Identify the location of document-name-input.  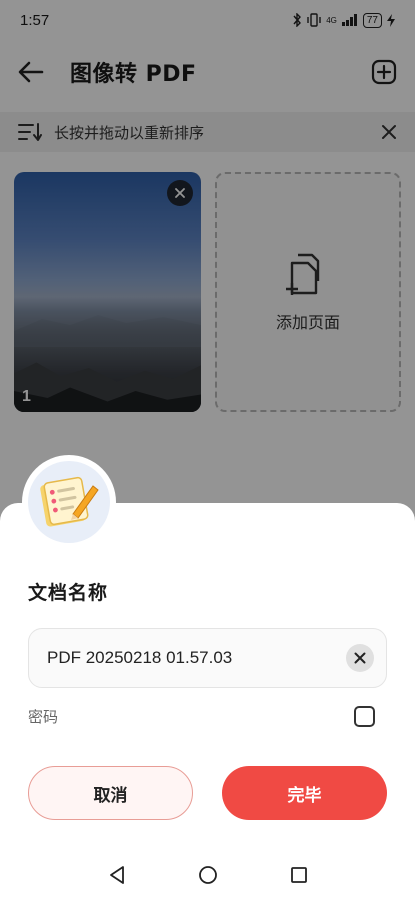
(196, 658).